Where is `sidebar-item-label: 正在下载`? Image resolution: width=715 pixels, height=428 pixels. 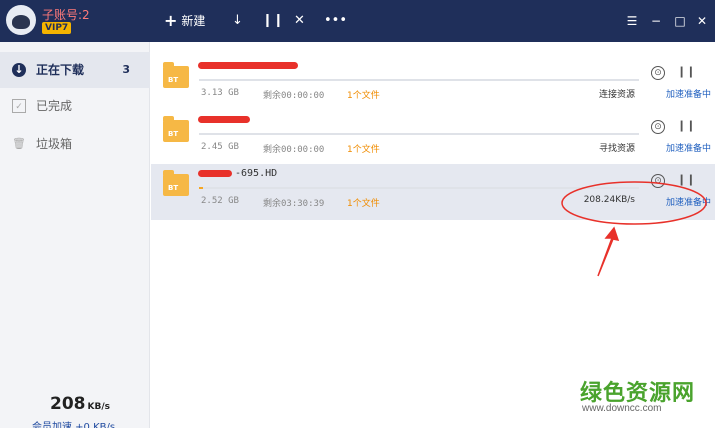
sidebar-item-label: 正在下载 is located at coordinates (60, 70).